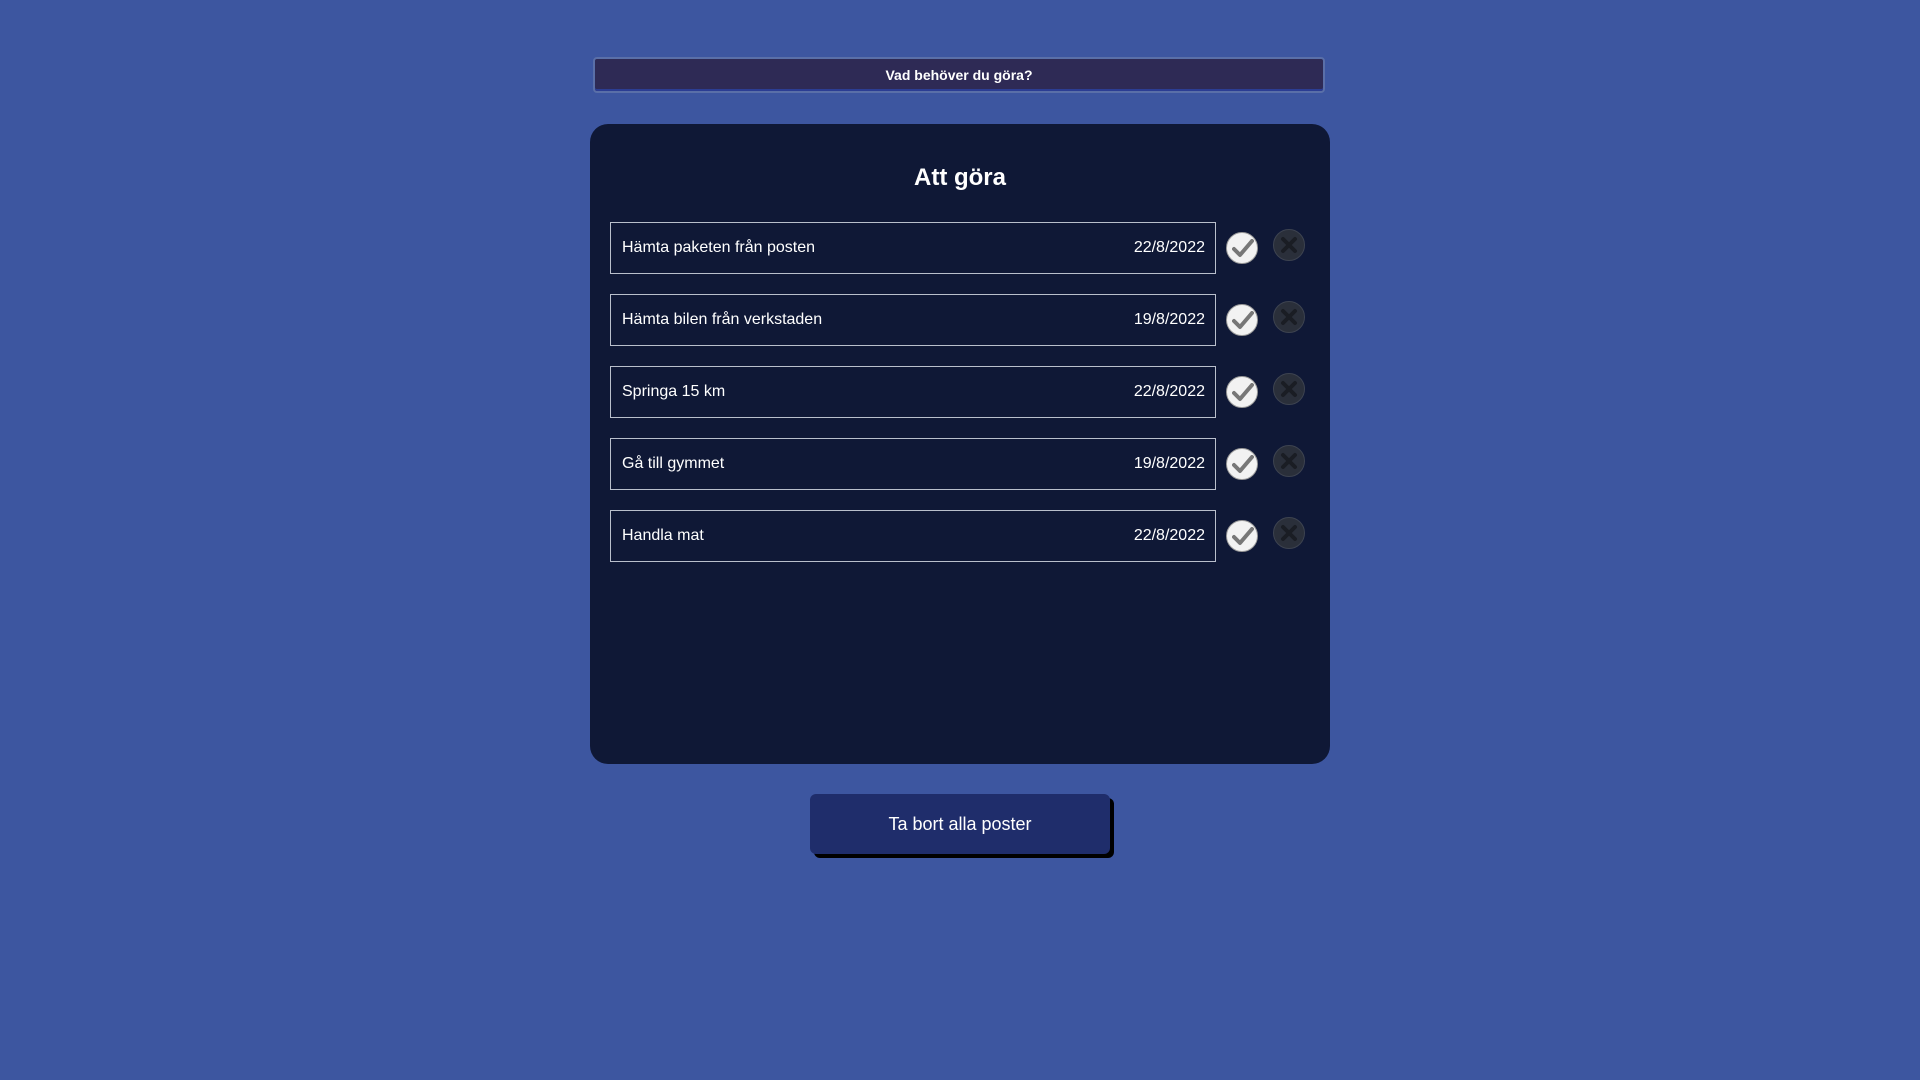  What do you see at coordinates (913, 536) in the screenshot?
I see `task-item: Handla mat 22/8/2022` at bounding box center [913, 536].